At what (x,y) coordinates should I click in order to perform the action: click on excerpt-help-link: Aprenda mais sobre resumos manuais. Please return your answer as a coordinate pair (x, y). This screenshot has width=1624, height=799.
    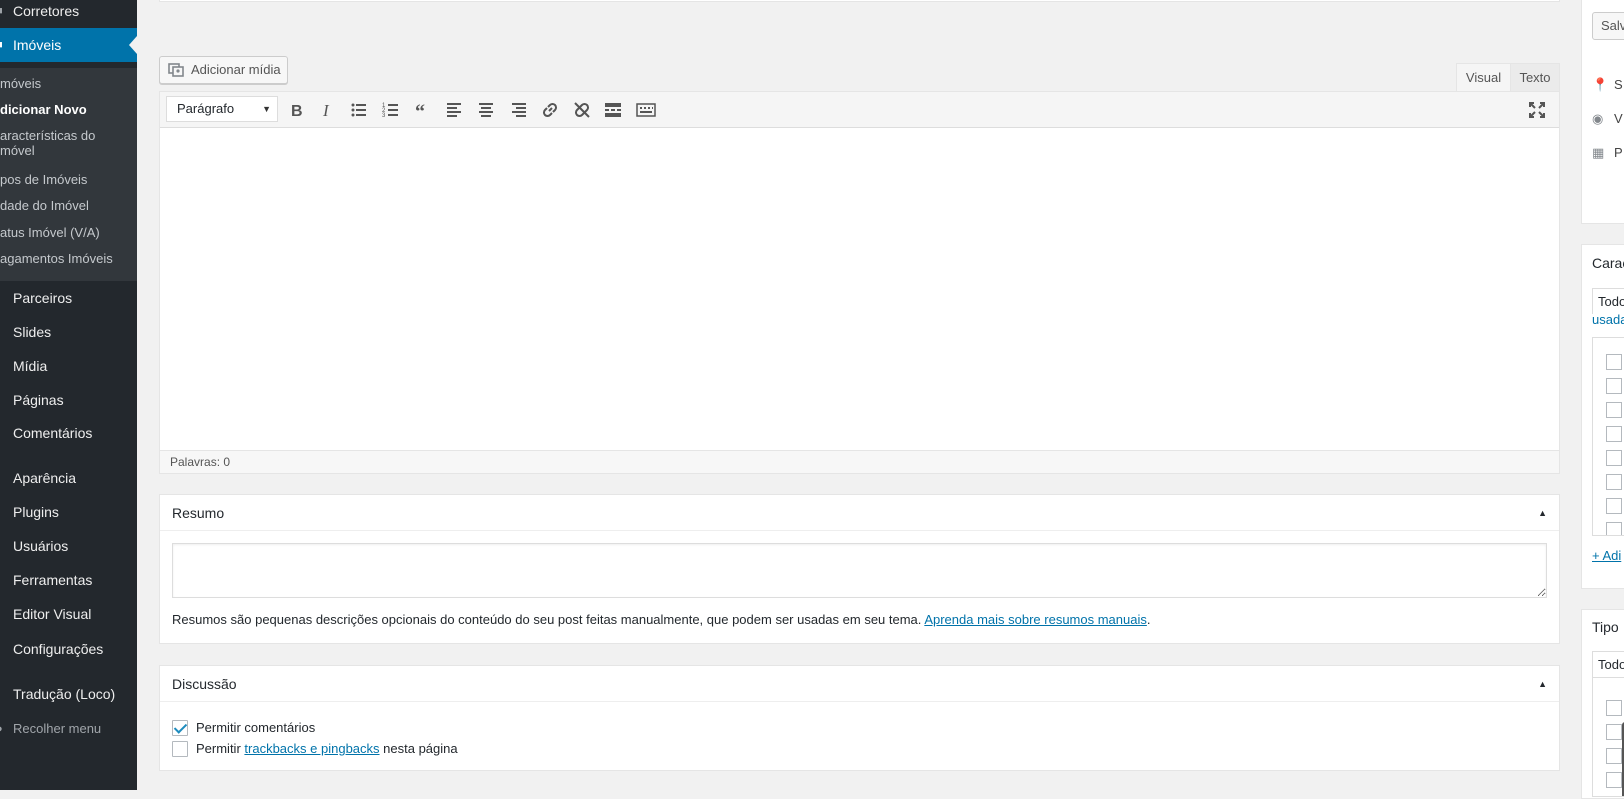
    Looking at the image, I should click on (1035, 619).